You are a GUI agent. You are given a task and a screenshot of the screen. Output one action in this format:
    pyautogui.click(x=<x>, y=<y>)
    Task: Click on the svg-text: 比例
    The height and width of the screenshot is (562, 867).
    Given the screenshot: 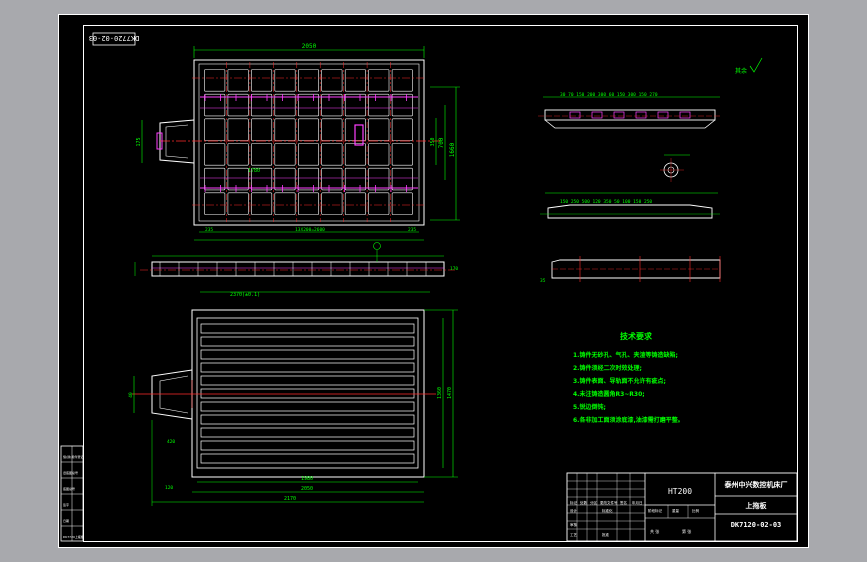 What is the action you would take?
    pyautogui.click(x=696, y=510)
    